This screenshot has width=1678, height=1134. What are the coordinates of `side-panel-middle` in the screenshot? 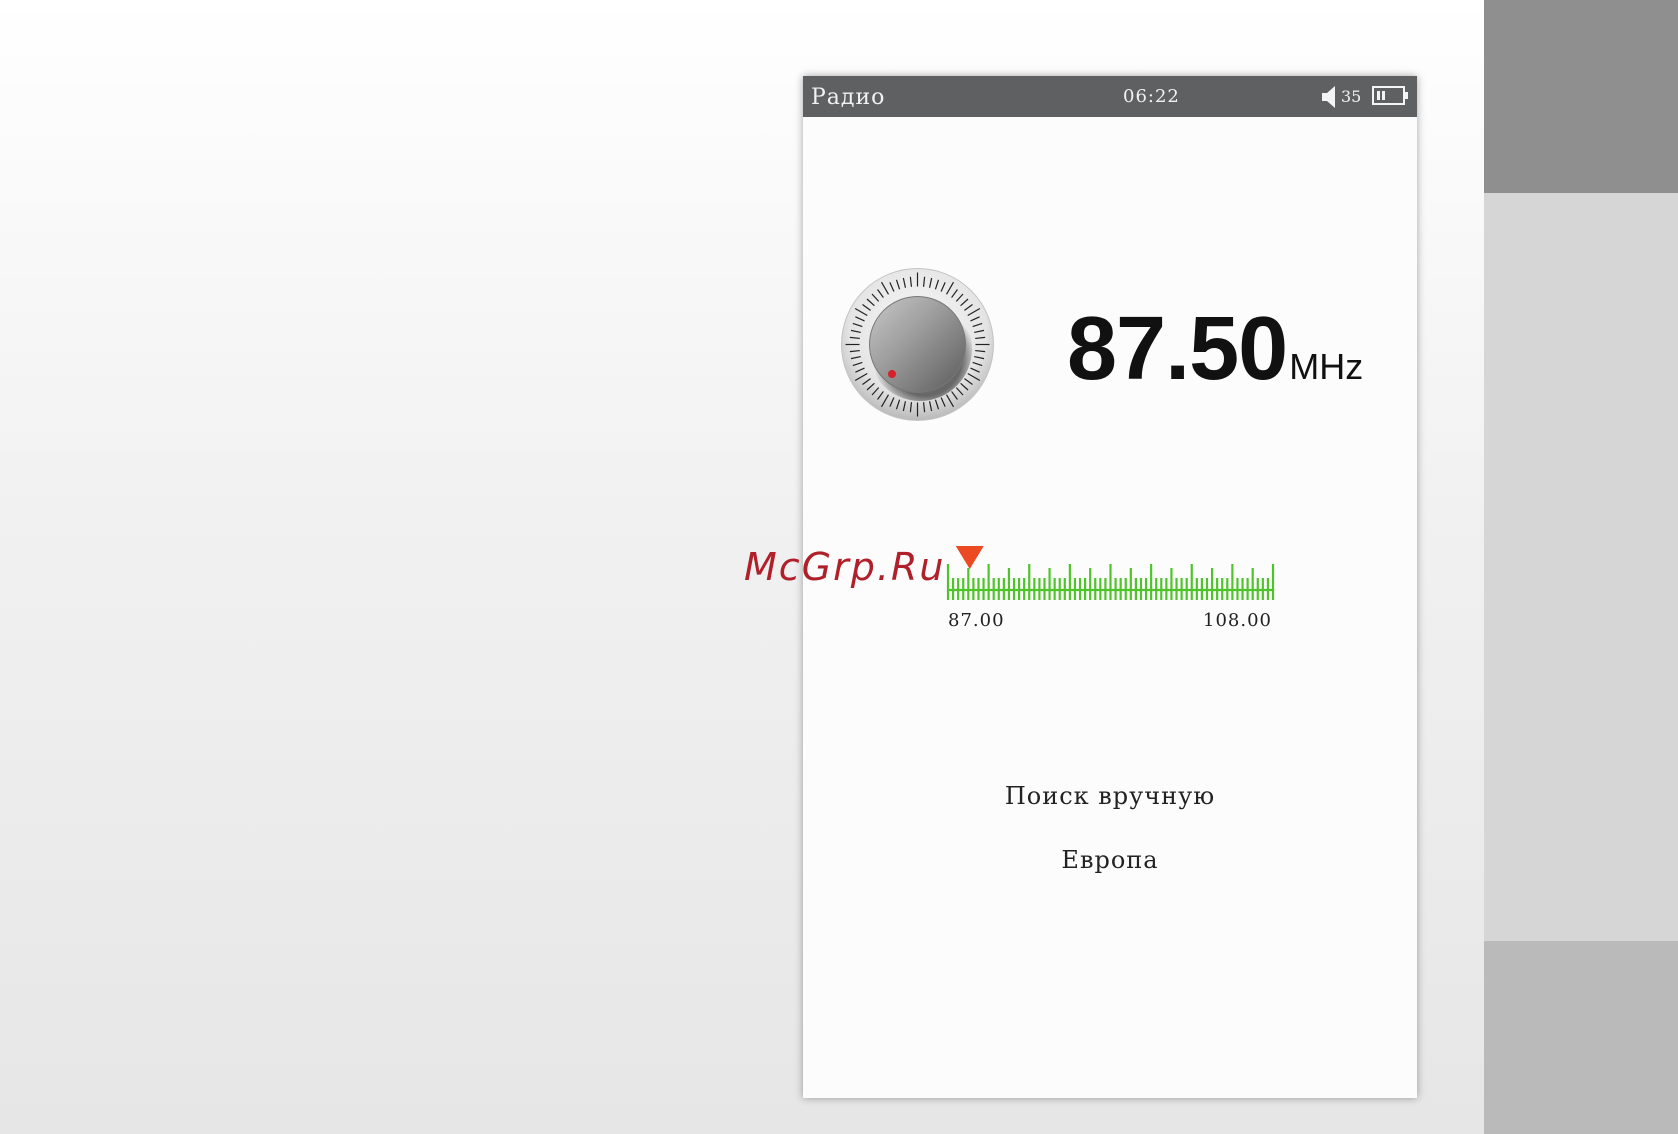 It's located at (1581, 567).